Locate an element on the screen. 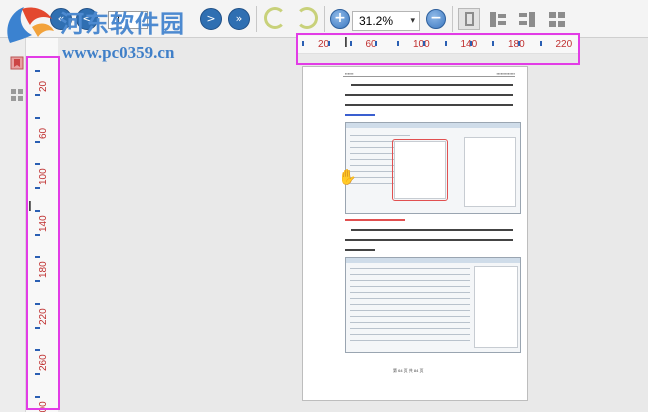 This screenshot has width=648, height=412. zoom-in-icon: + is located at coordinates (340, 18).